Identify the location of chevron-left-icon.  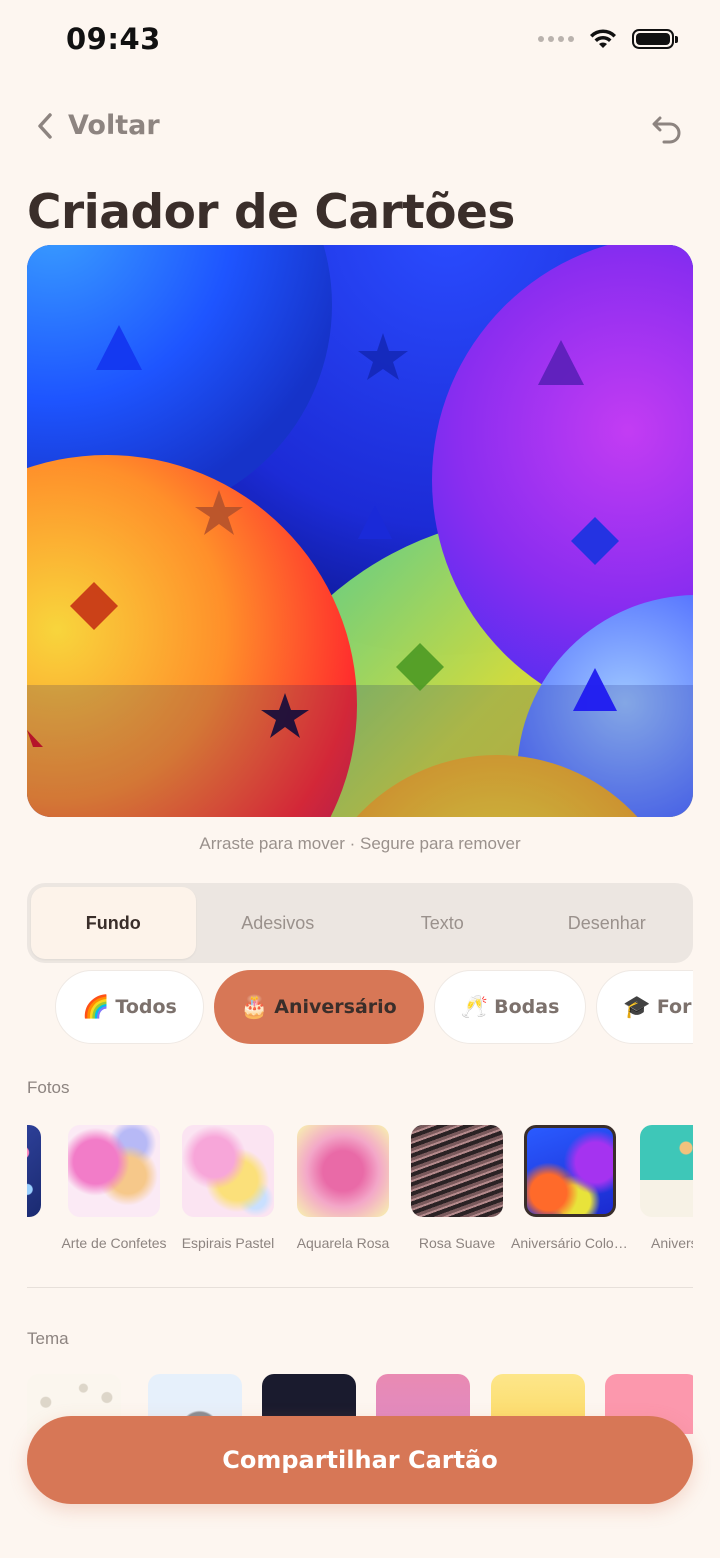
(45, 125).